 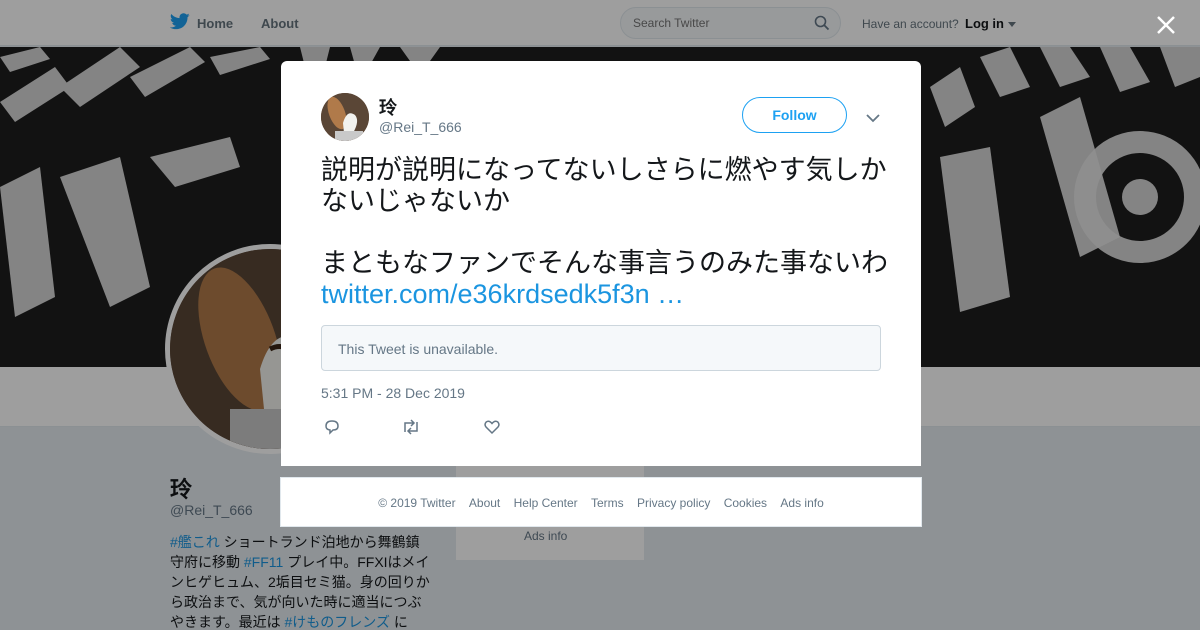 What do you see at coordinates (546, 503) in the screenshot?
I see `footer-link-help-center: Help Center` at bounding box center [546, 503].